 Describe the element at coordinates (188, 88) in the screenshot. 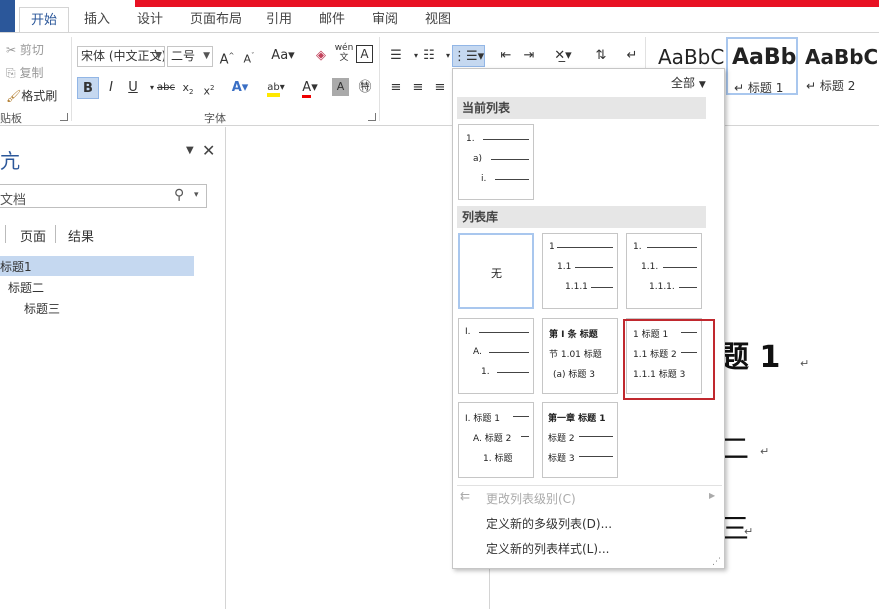

I see `subscript-button: x2` at that location.